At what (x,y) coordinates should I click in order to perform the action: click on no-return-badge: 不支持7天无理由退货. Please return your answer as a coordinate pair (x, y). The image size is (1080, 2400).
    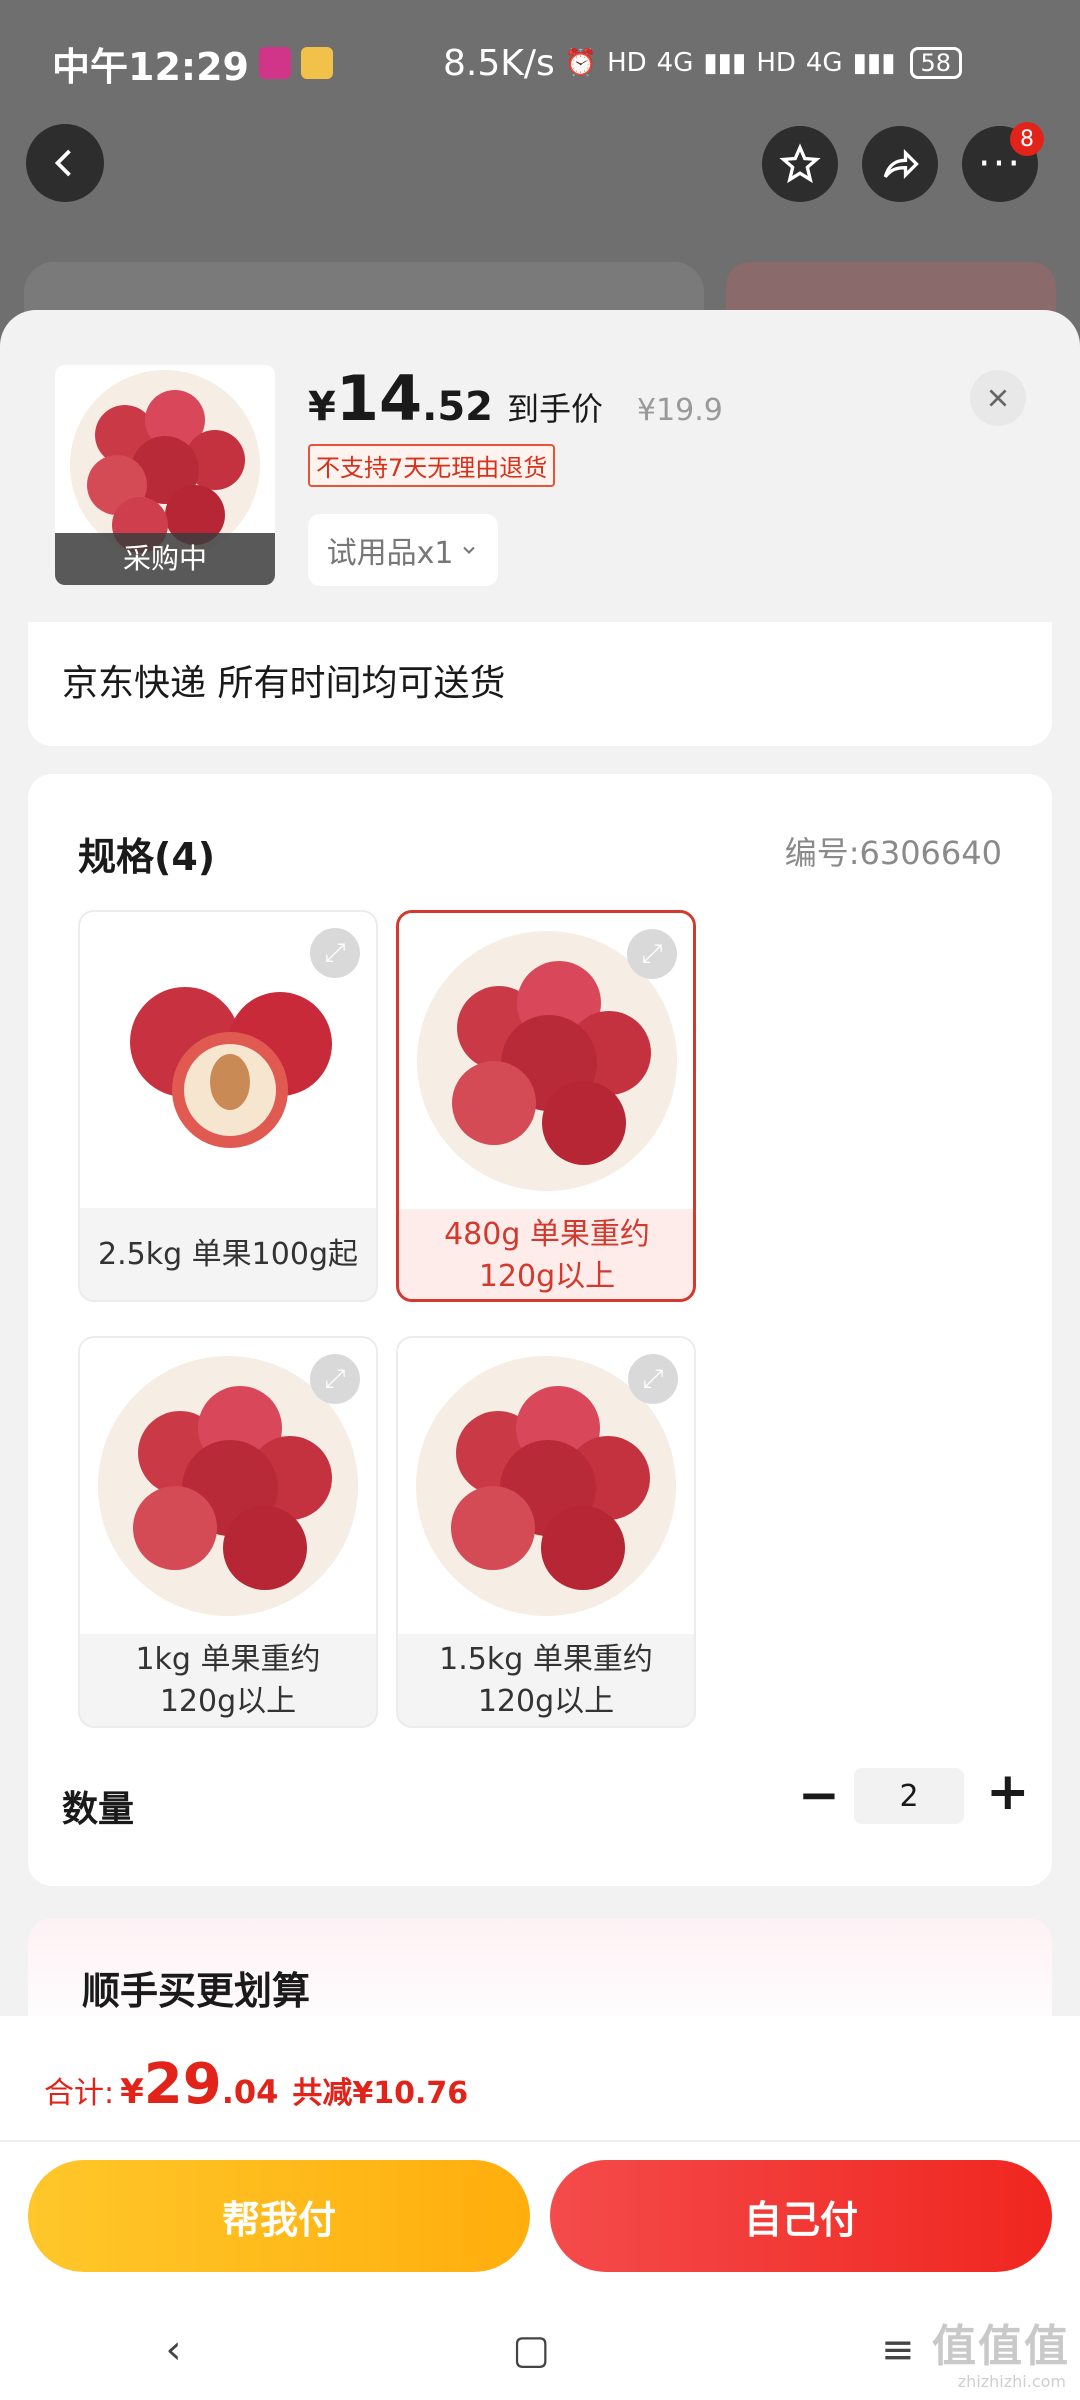
    Looking at the image, I should click on (432, 465).